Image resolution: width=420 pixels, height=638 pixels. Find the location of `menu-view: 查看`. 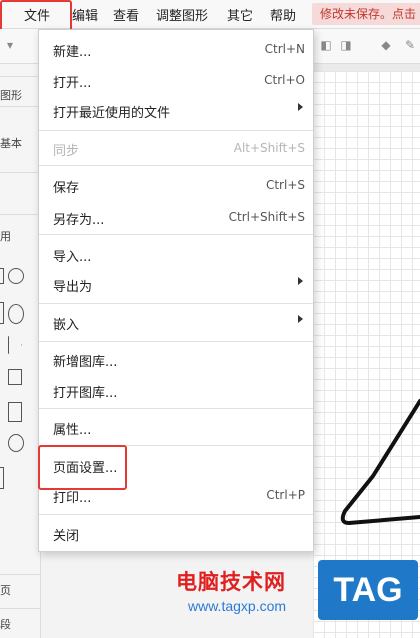

menu-view: 查看 is located at coordinates (126, 14).